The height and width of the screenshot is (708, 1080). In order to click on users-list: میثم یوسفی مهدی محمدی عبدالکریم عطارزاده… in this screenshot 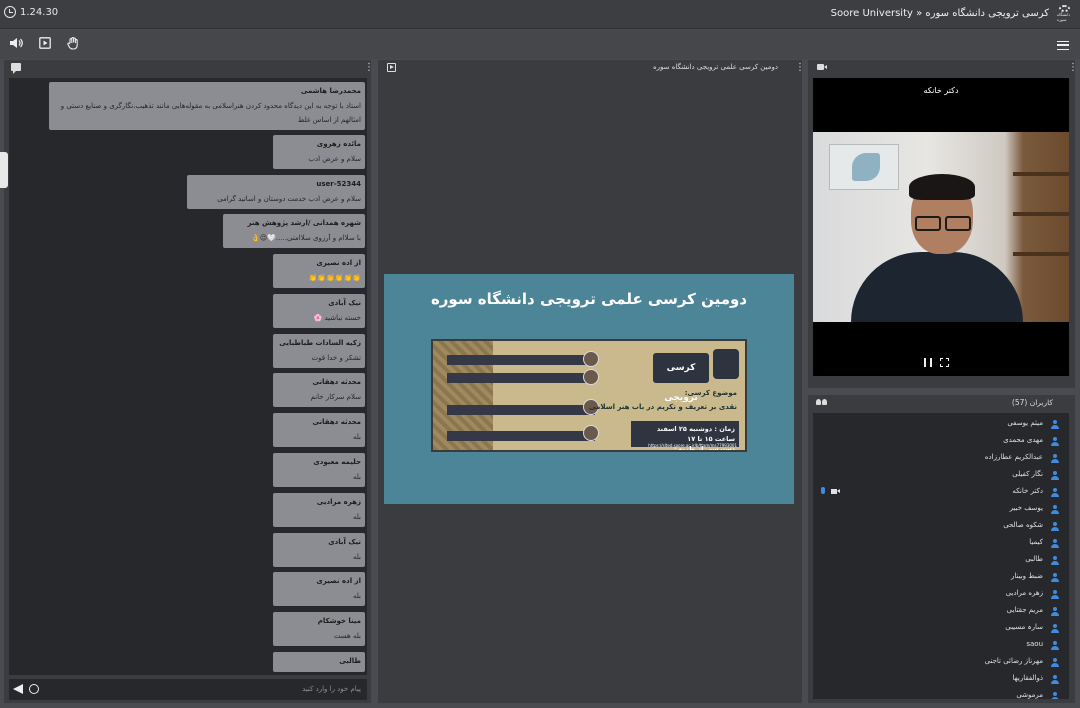, I will do `click(941, 556)`.